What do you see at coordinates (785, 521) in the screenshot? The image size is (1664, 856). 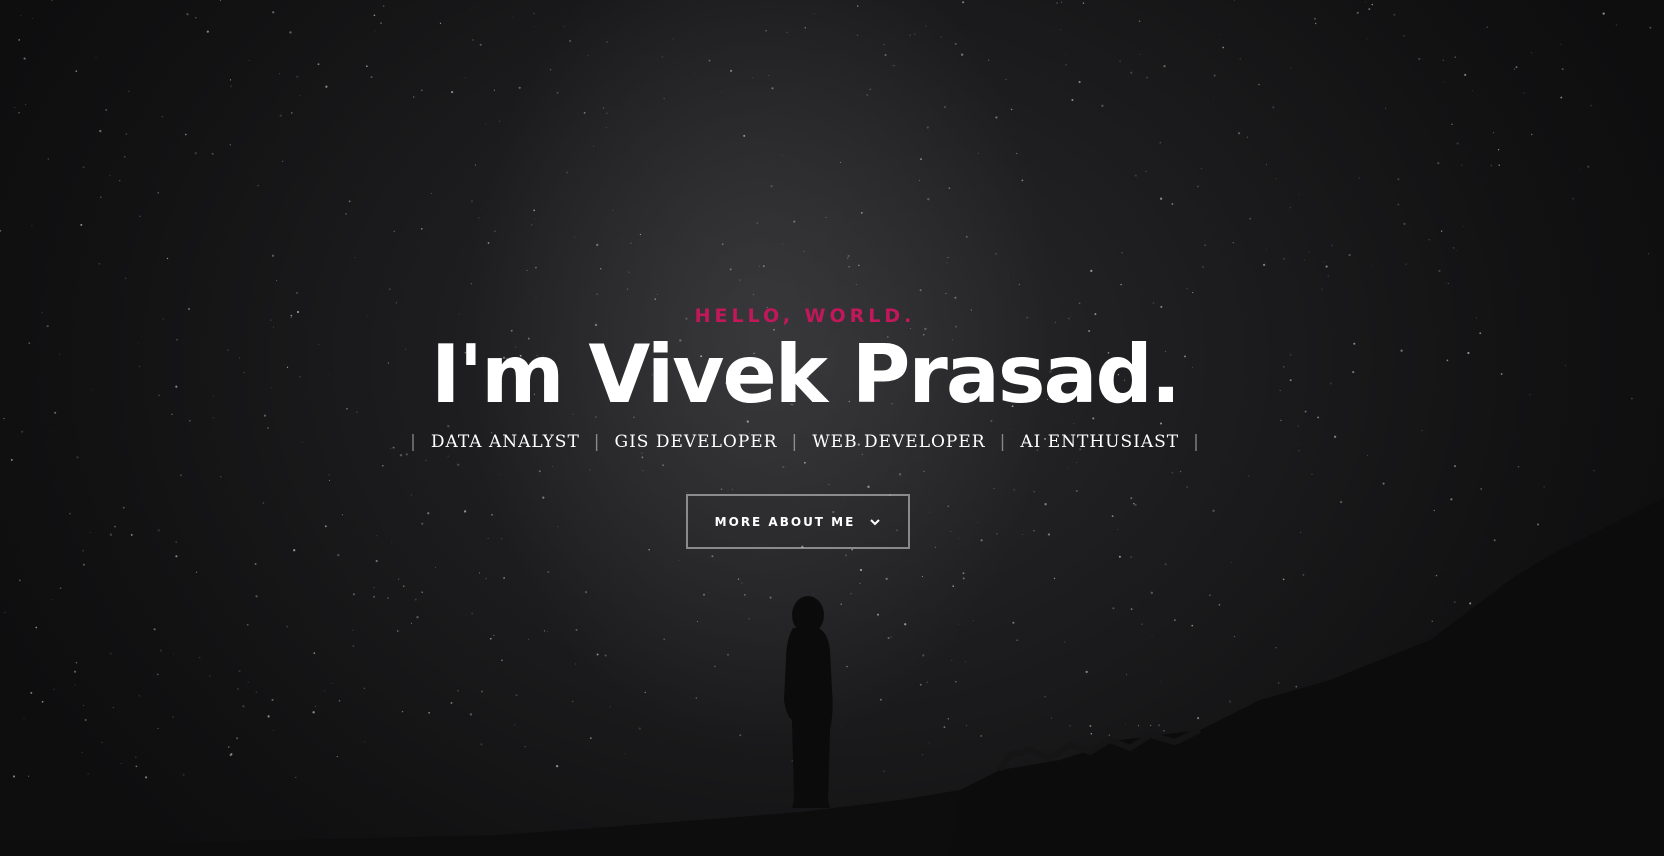 I see `more-about-me-label: MORE ABOUT ME` at bounding box center [785, 521].